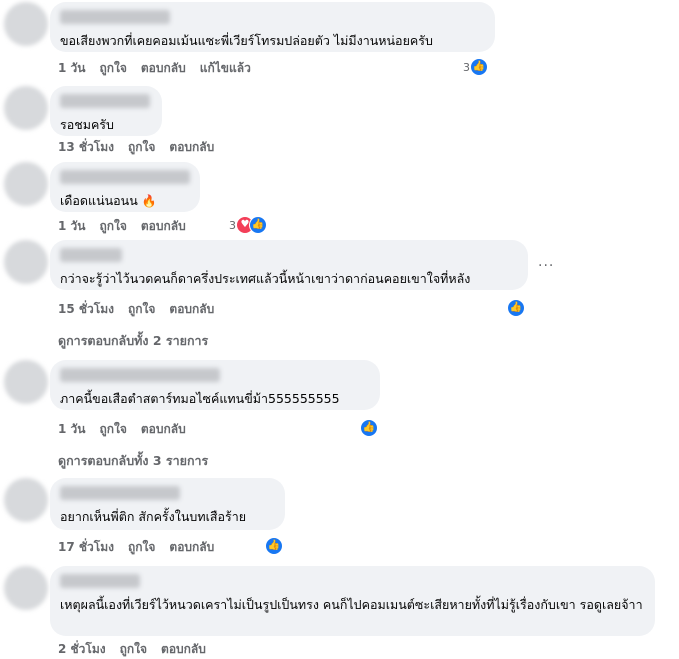 This screenshot has width=679, height=659. Describe the element at coordinates (82, 649) in the screenshot. I see `timestamp: 2 ชั่วโมง` at that location.